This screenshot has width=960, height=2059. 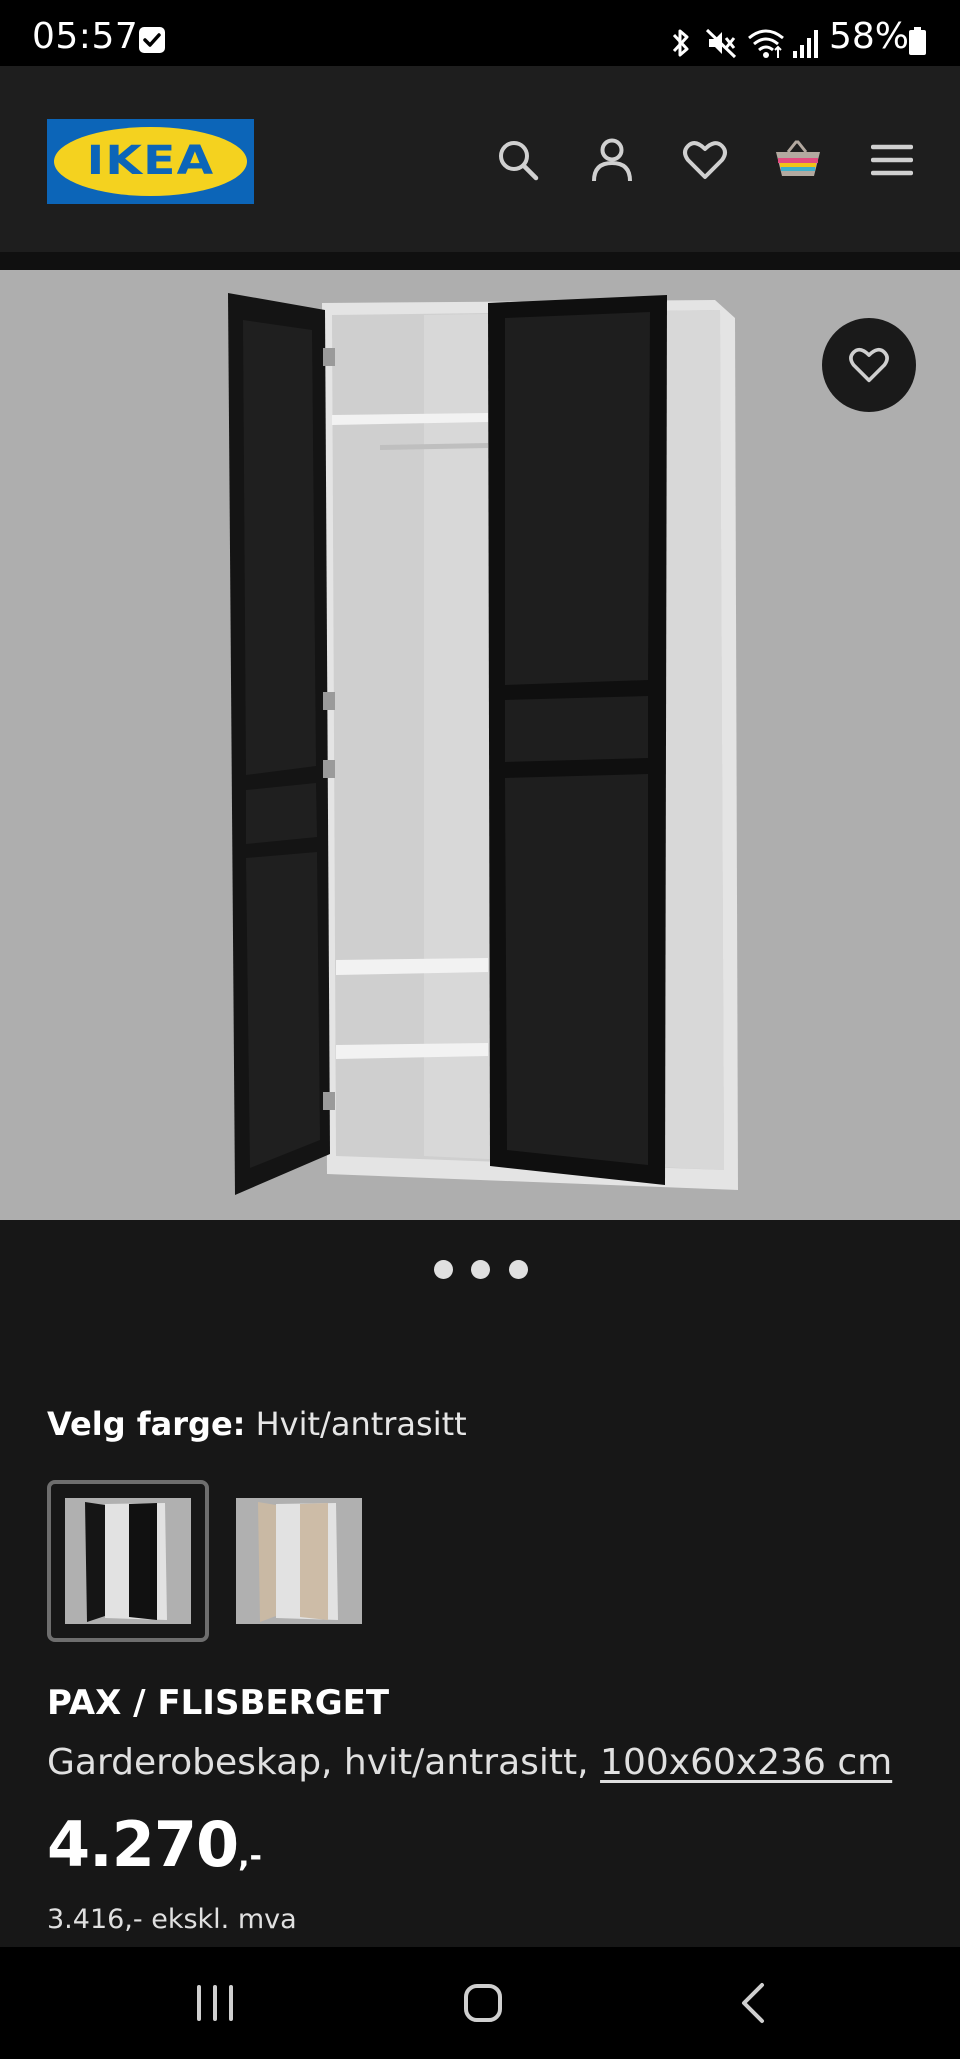 I want to click on product-price: 4.270,-, so click(x=154, y=1844).